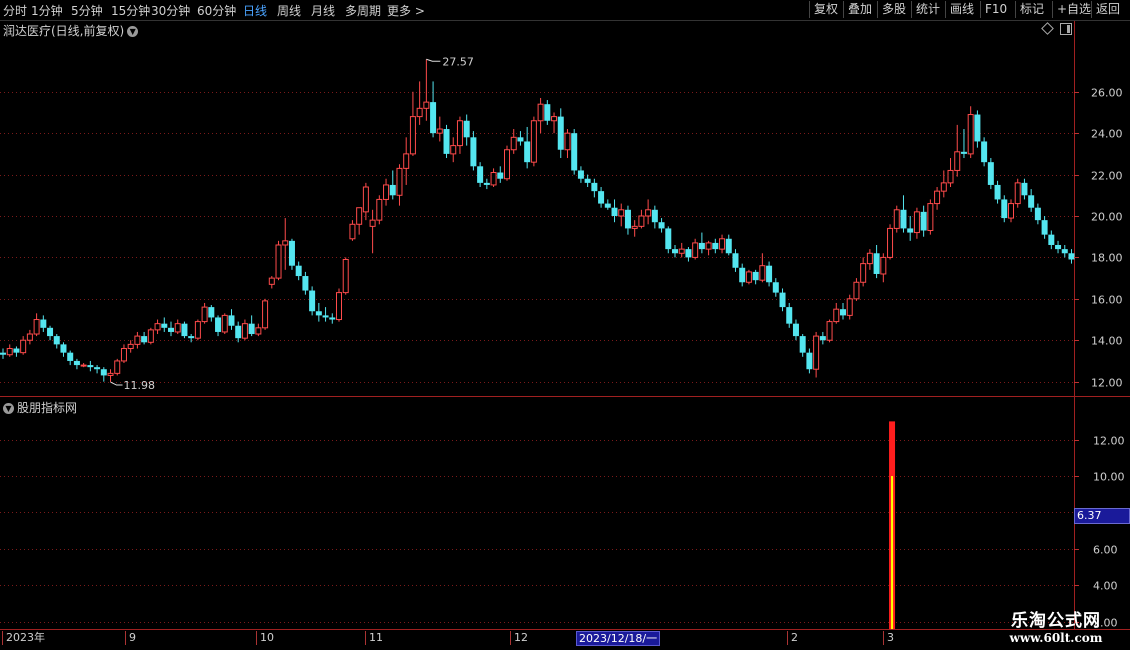 This screenshot has height=650, width=1130. Describe the element at coordinates (519, 638) in the screenshot. I see `x-tick-label: 12` at that location.